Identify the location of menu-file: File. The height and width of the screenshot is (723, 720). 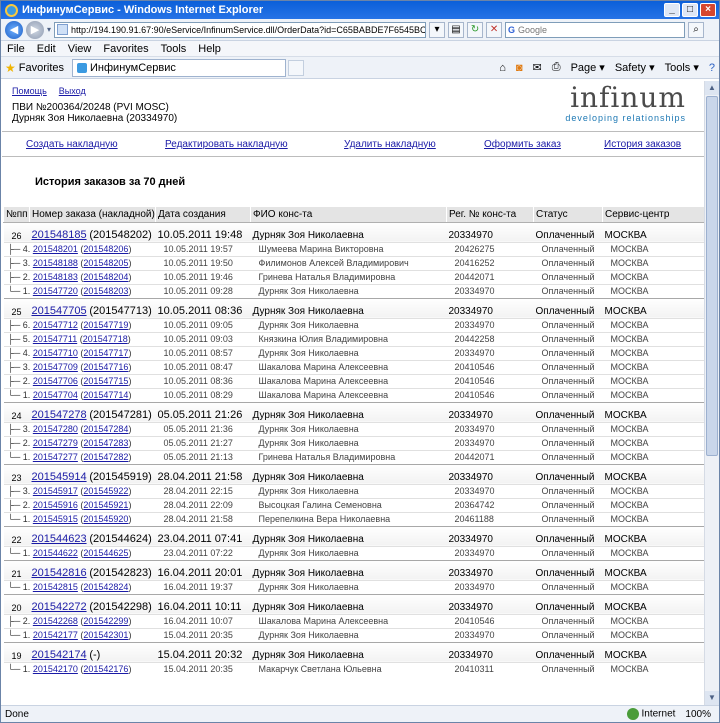
(16, 49).